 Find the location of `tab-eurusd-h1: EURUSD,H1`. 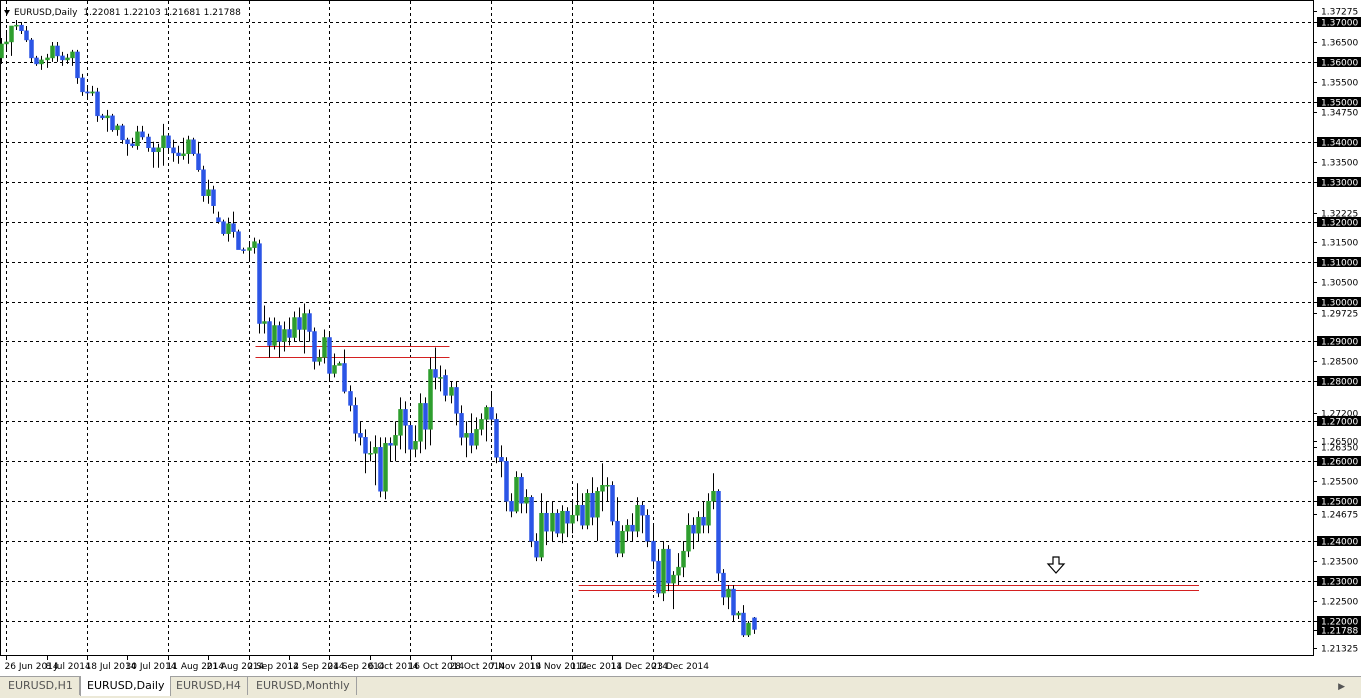

tab-eurusd-h1: EURUSD,H1 is located at coordinates (41, 686).